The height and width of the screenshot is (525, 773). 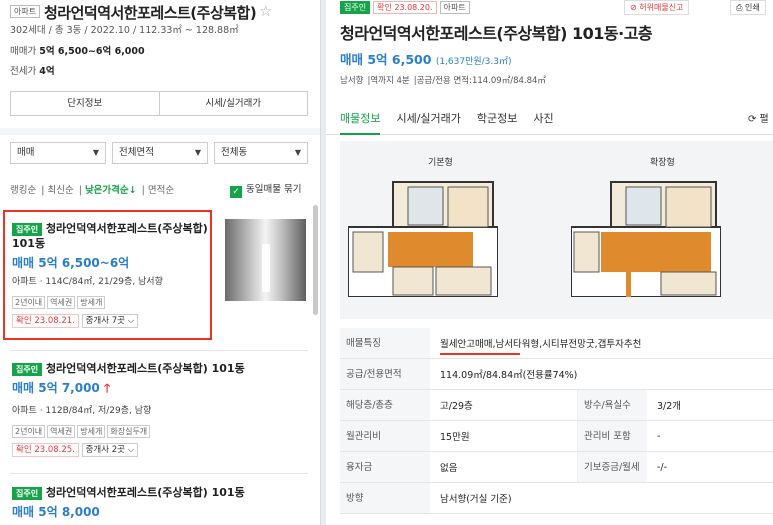 I want to click on complex-info-button: 단지정보, so click(x=85, y=103).